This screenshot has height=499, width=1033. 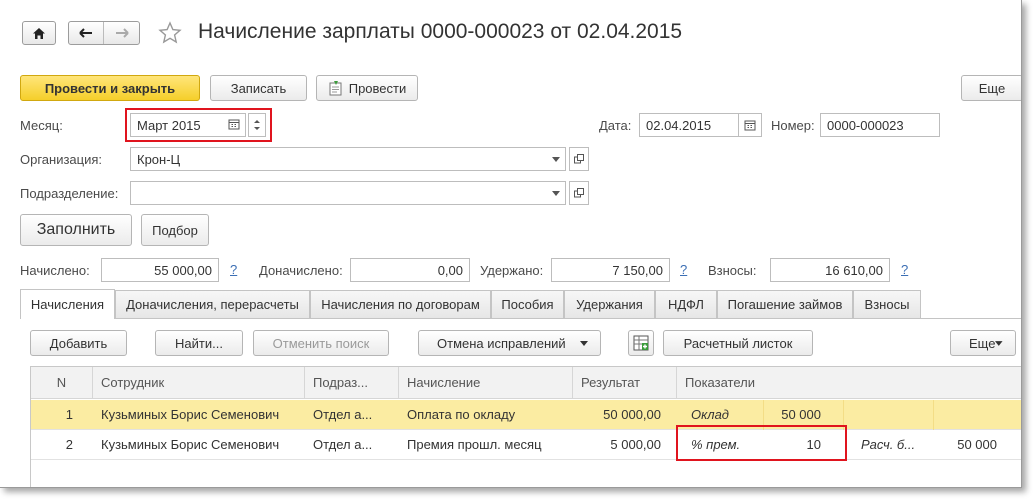 I want to click on department-dropdown-button, so click(x=556, y=193).